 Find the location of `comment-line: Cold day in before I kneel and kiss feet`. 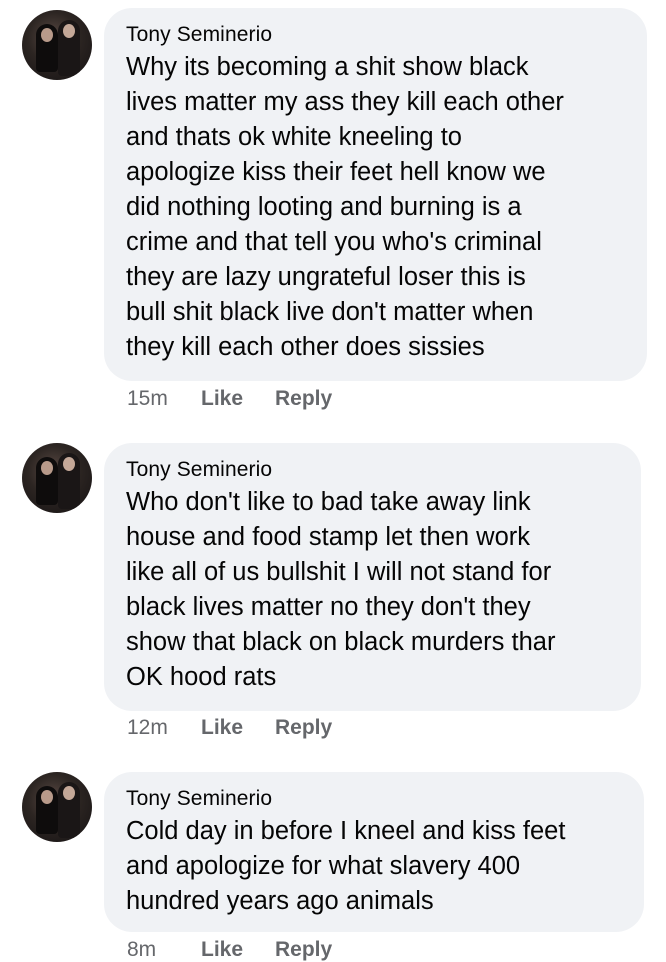

comment-line: Cold day in before I kneel and kiss feet is located at coordinates (346, 831).